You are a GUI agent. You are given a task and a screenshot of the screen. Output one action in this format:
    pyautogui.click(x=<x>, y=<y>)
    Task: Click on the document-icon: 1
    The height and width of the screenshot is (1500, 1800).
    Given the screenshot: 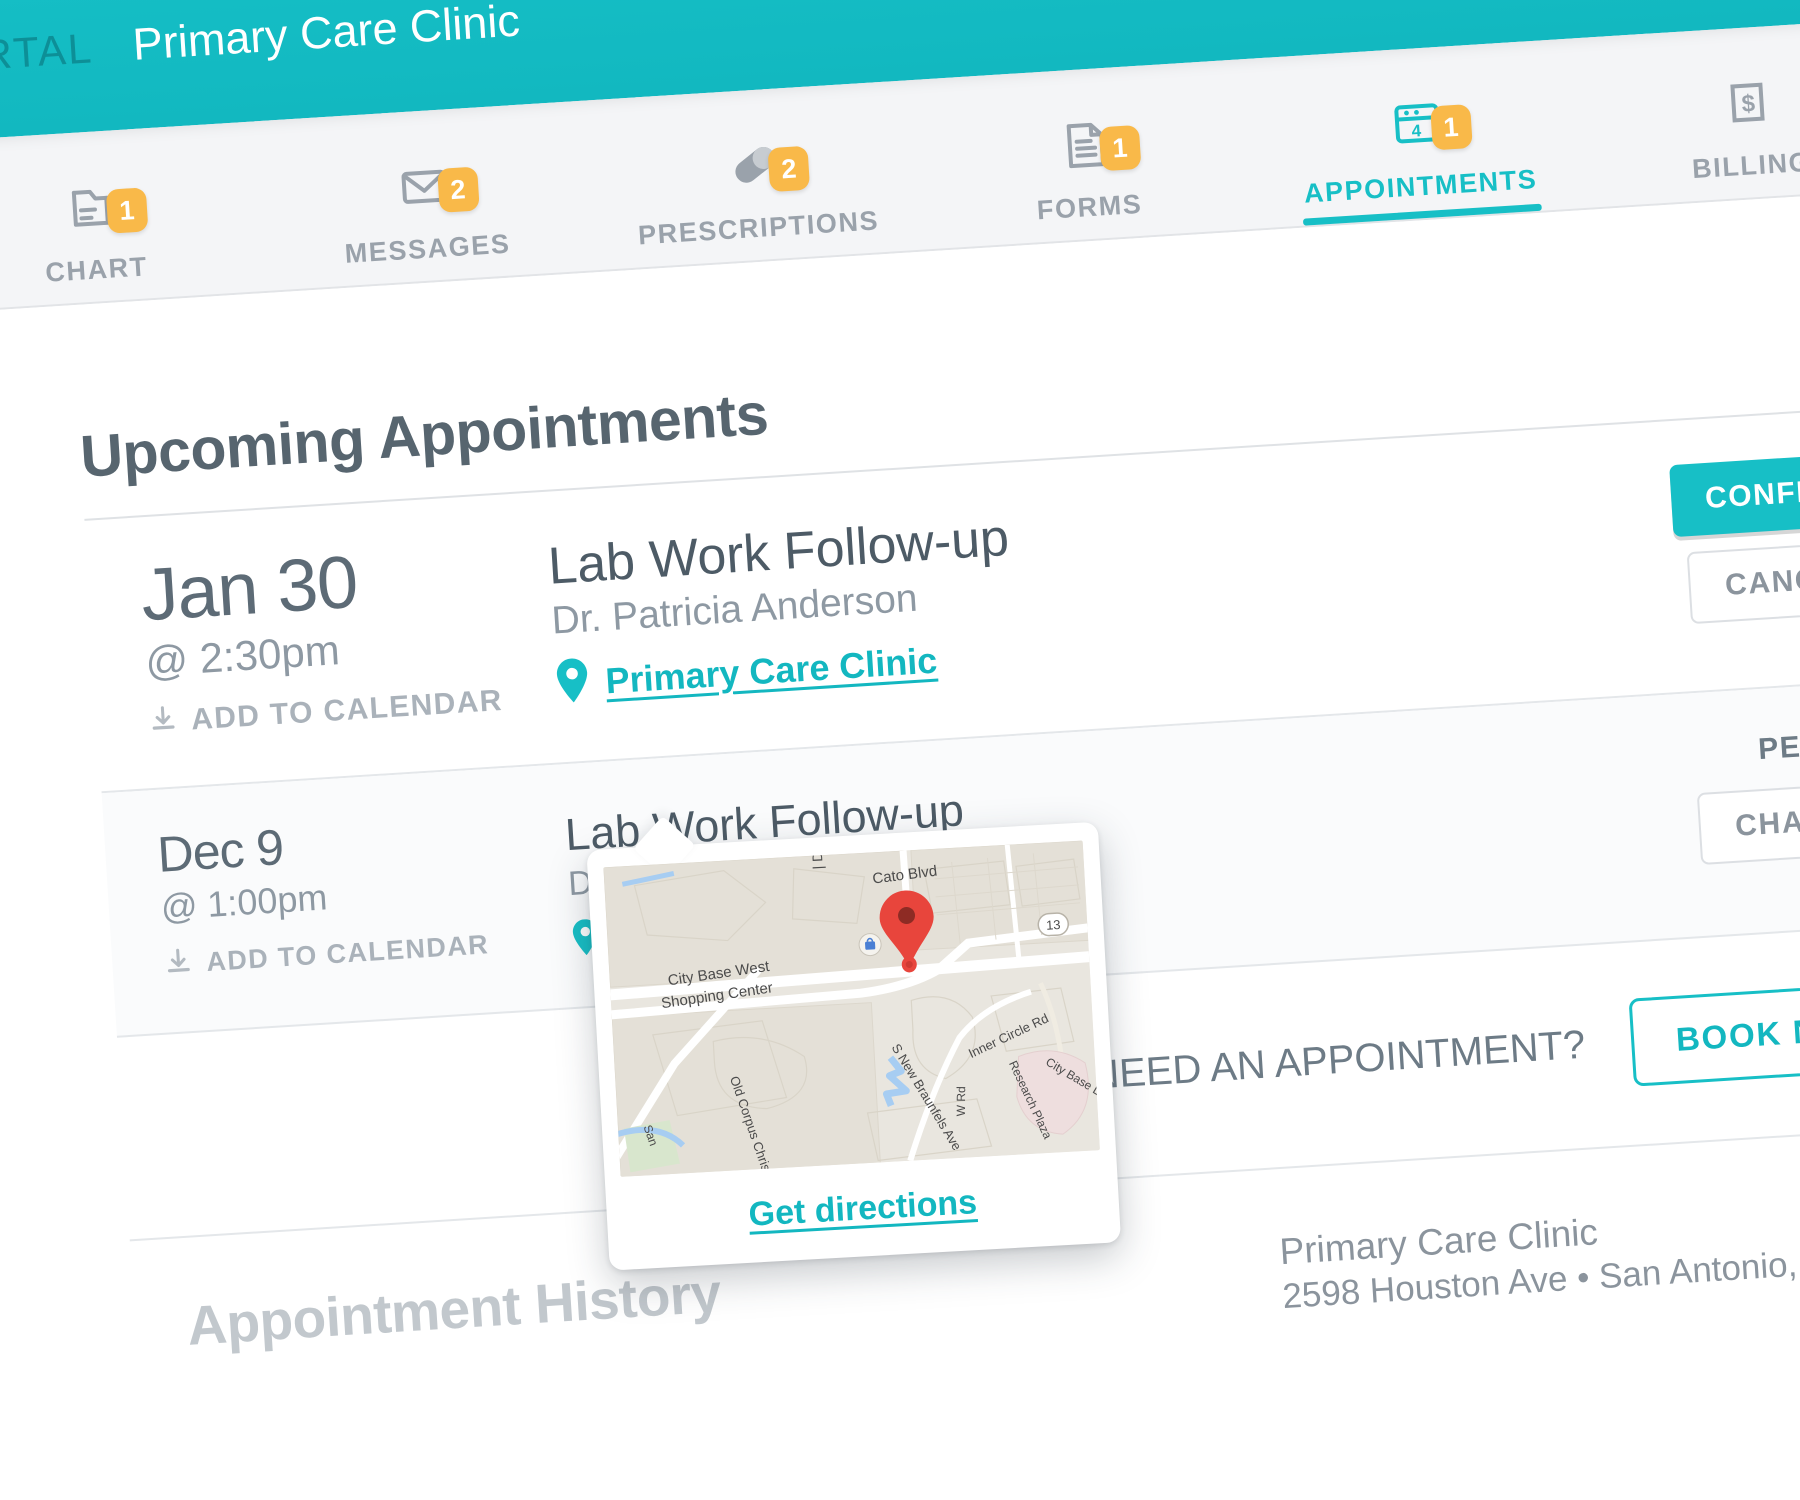 What is the action you would take?
    pyautogui.click(x=1096, y=145)
    